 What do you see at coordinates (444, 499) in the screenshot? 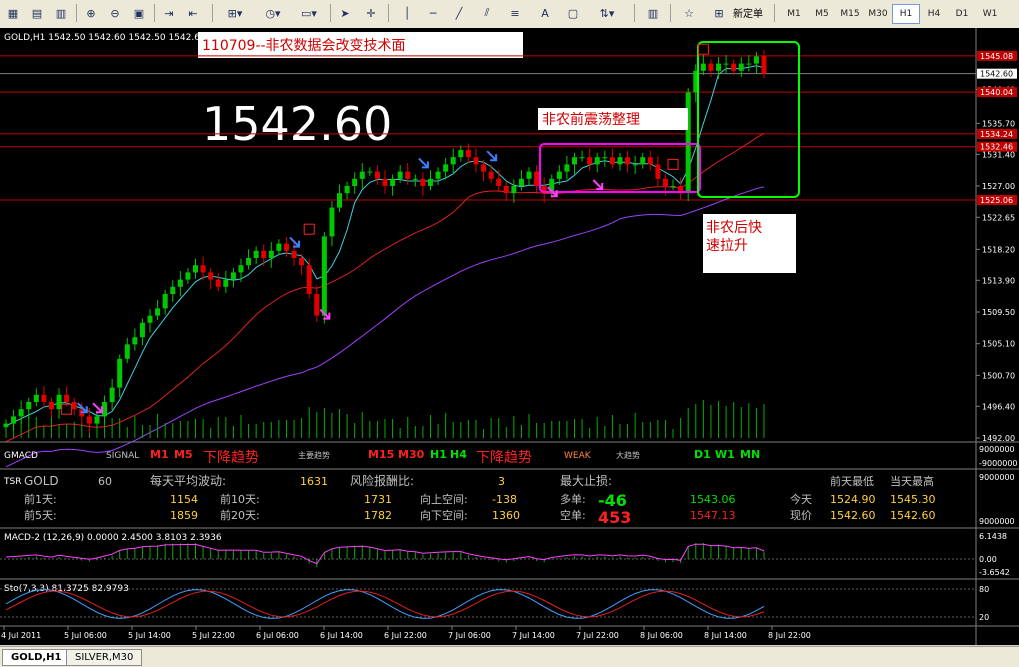
I see `tsr-up-label: 向上空间:` at bounding box center [444, 499].